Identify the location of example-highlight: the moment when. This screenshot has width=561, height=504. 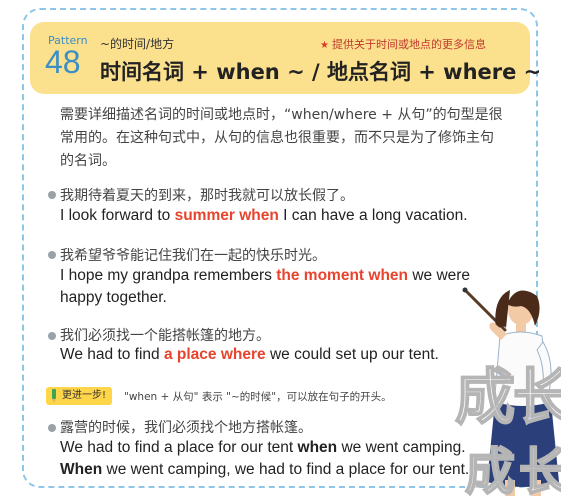
(342, 275).